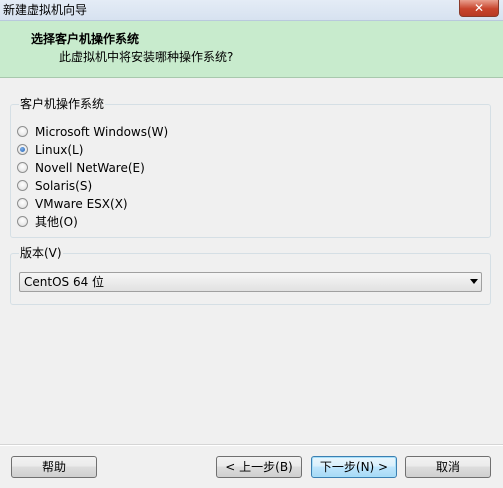 The image size is (503, 488). What do you see at coordinates (81, 204) in the screenshot?
I see `radio-label: VMware ESX(X)` at bounding box center [81, 204].